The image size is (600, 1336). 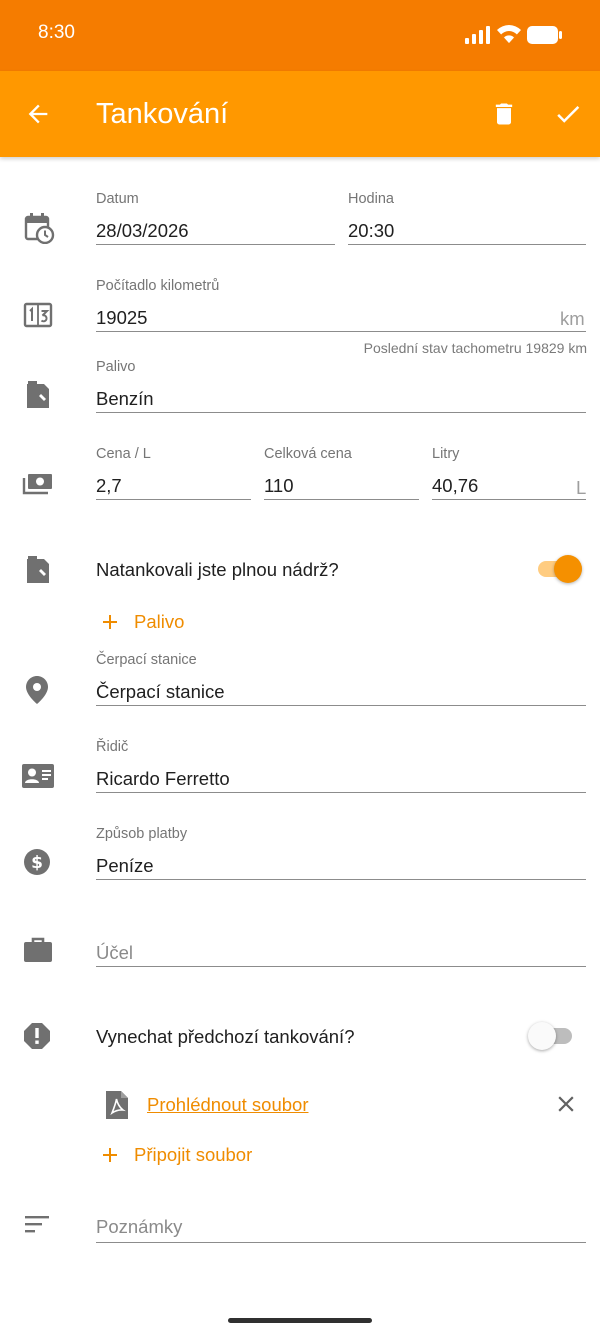 What do you see at coordinates (341, 412) in the screenshot?
I see `fuel-underline` at bounding box center [341, 412].